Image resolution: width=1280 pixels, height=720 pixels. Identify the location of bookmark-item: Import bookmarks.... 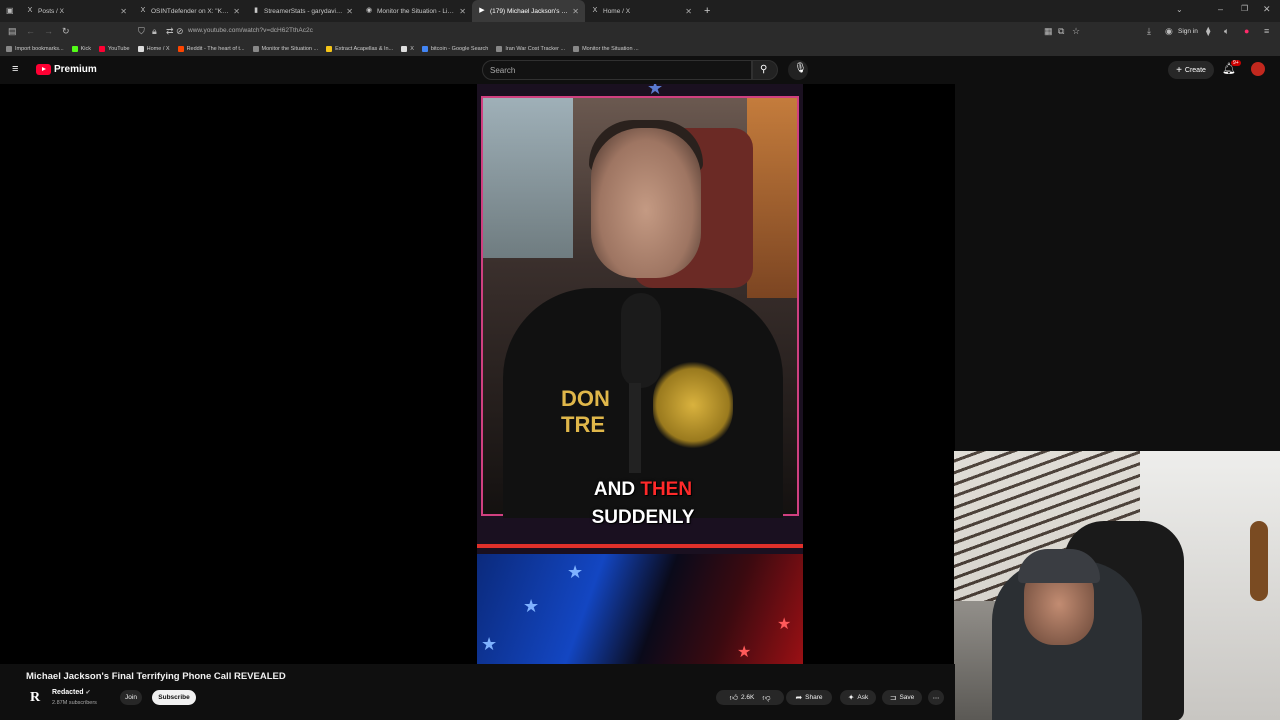
(35, 49).